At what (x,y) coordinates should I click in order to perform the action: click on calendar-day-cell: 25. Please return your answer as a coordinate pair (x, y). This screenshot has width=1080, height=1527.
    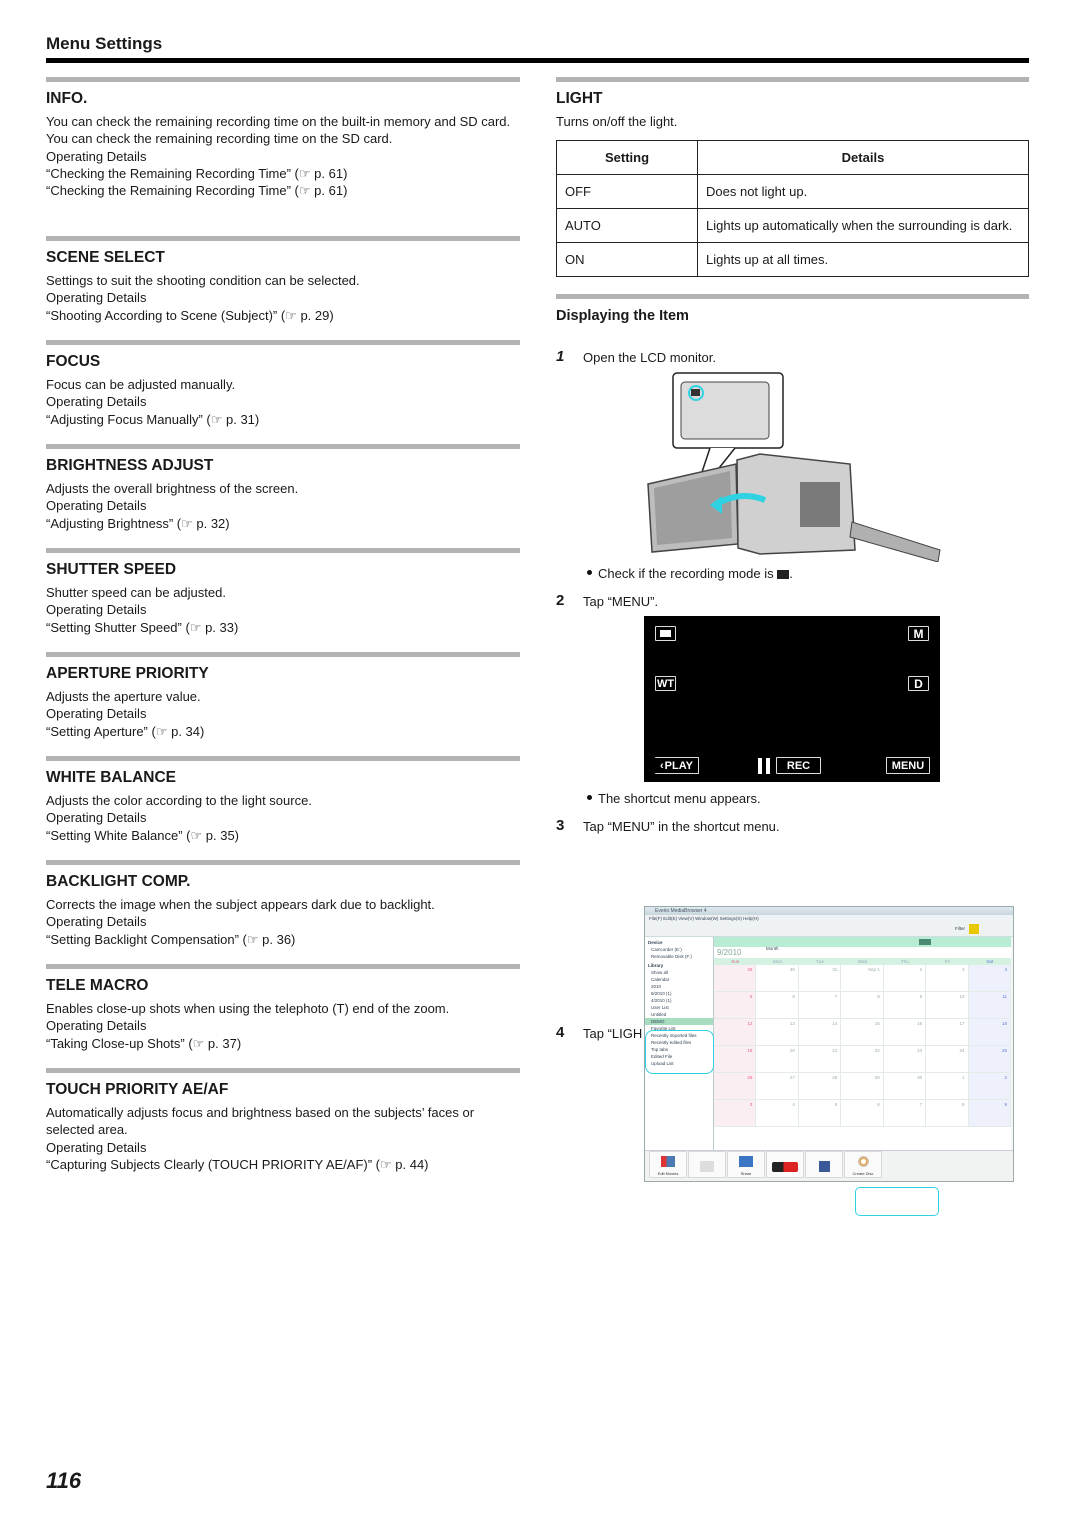
    Looking at the image, I should click on (989, 1059).